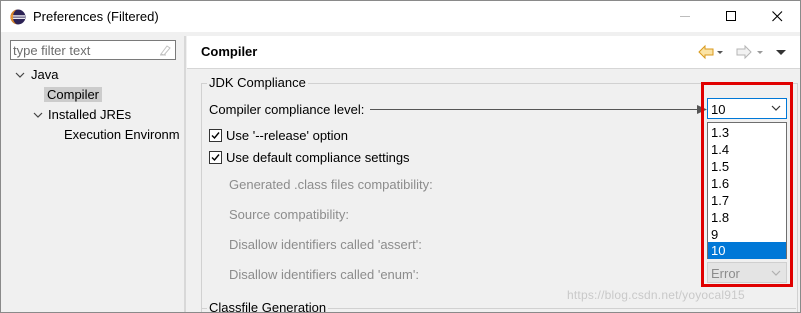  Describe the element at coordinates (287, 109) in the screenshot. I see `compliance-level-label: Compiler compliance level:` at that location.